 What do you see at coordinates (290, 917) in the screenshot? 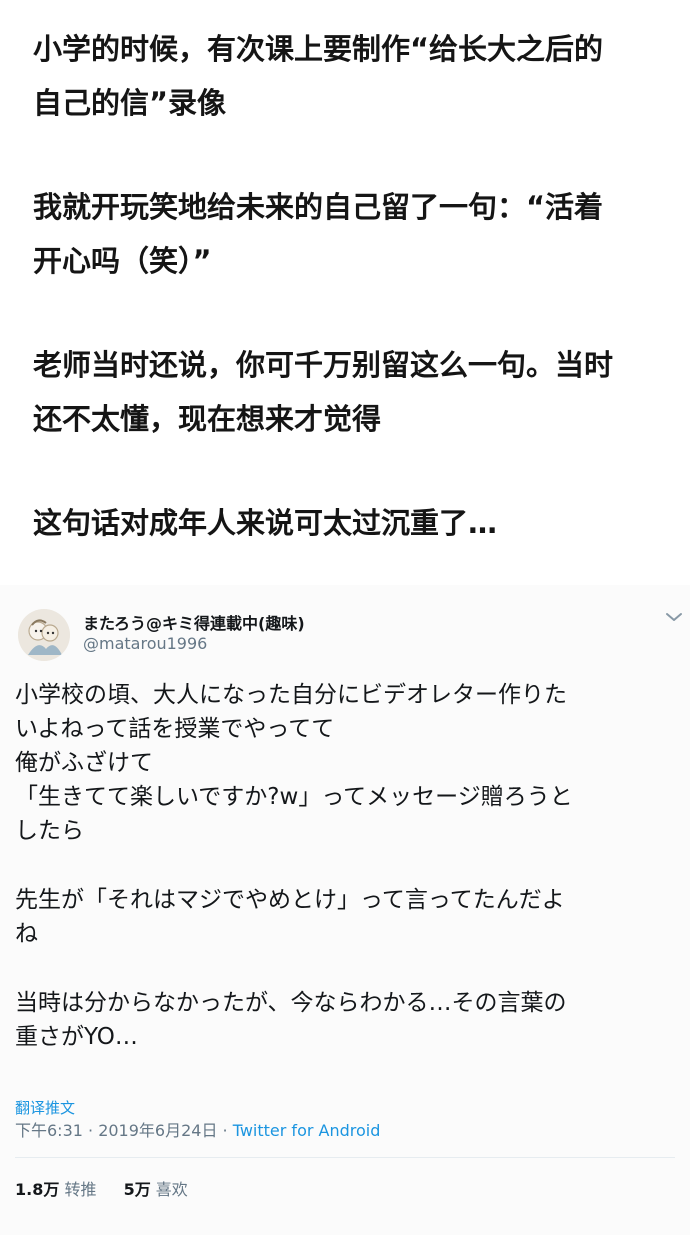
I see `tweet-paragraph: 先生が「それはマジでやめとけ」って言ってたんだよ ね` at bounding box center [290, 917].